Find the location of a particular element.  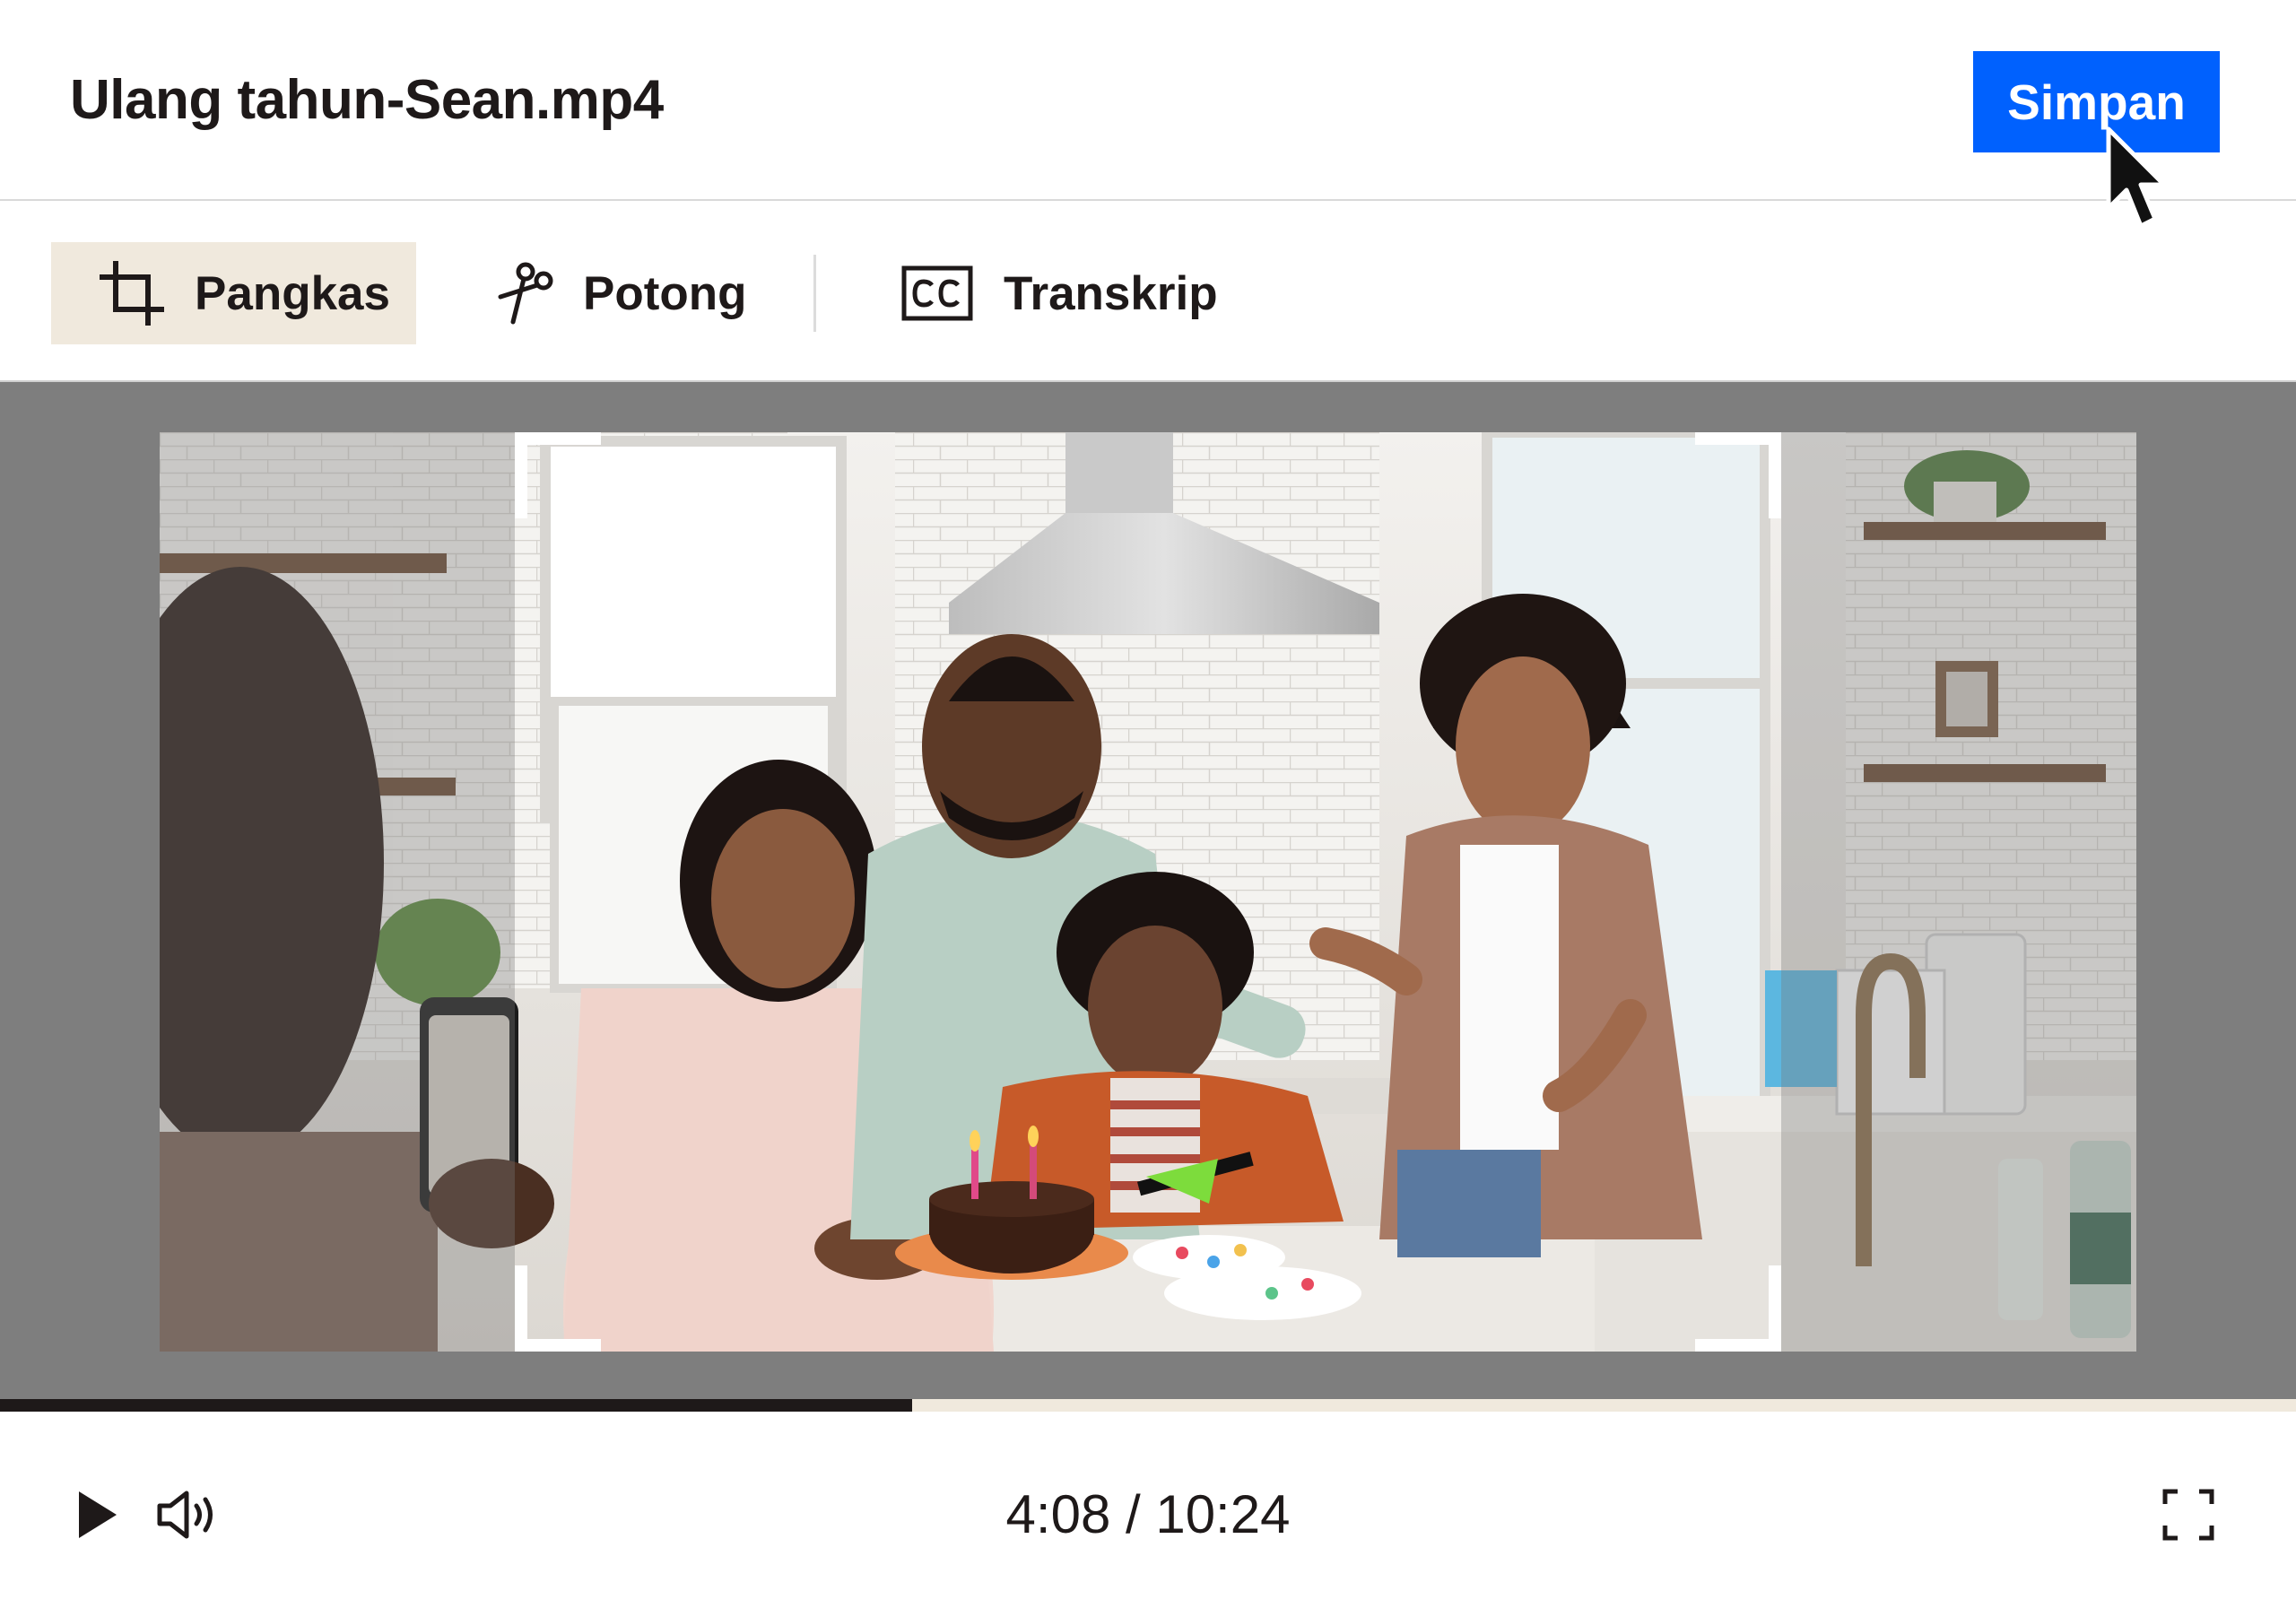

tab-transcript-label: Transkrip is located at coordinates (1111, 293).